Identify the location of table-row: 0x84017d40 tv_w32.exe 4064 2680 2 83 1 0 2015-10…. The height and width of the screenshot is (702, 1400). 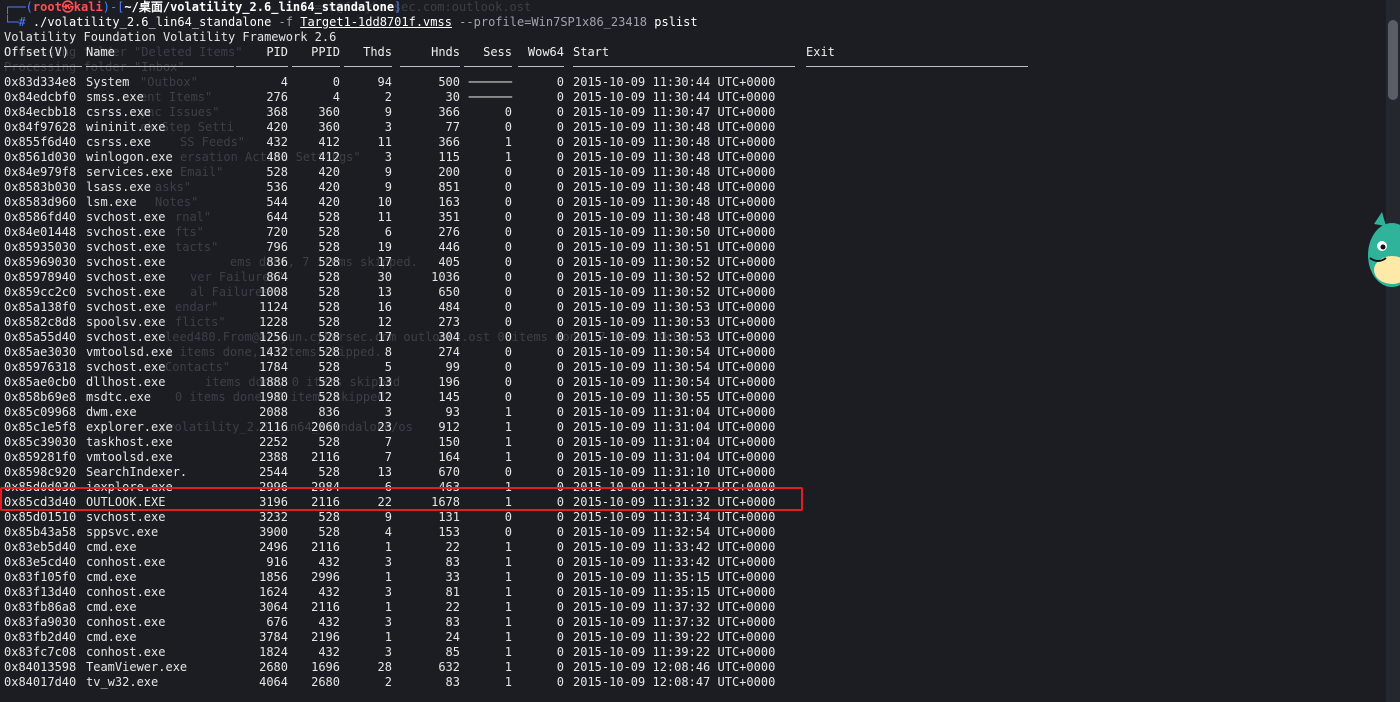
(515, 682).